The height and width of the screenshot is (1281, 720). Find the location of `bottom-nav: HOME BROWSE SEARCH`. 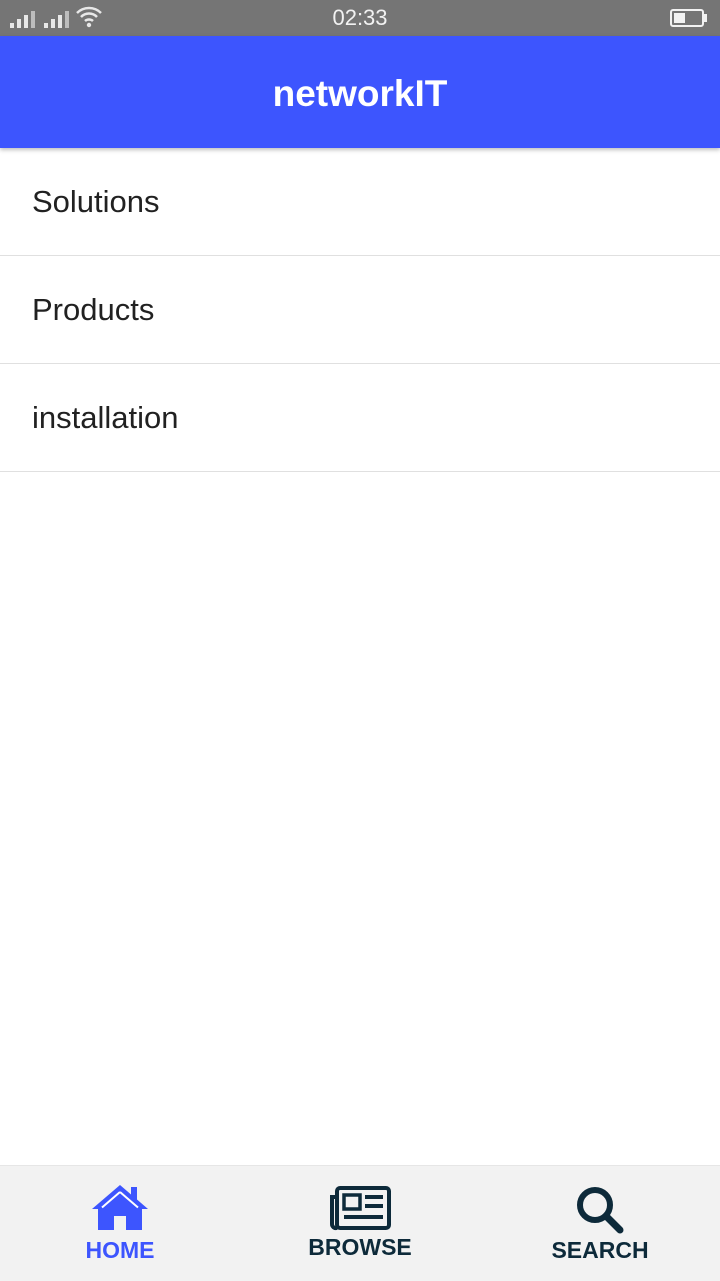

bottom-nav: HOME BROWSE SEARCH is located at coordinates (360, 1223).